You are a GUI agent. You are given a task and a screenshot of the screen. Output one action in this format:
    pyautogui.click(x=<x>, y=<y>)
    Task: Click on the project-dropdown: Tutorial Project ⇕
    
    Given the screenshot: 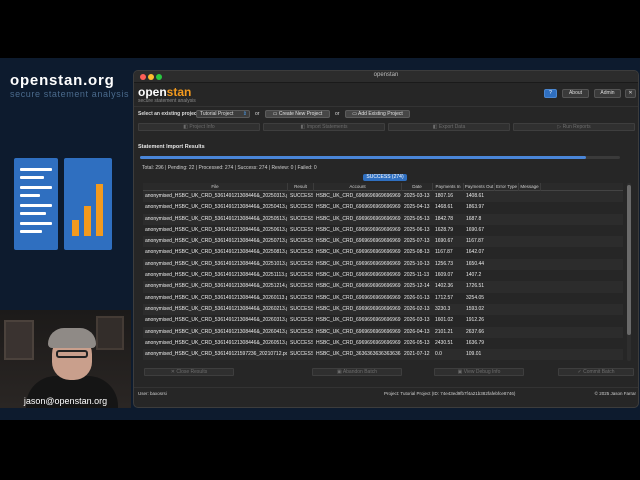 What is the action you would take?
    pyautogui.click(x=223, y=114)
    